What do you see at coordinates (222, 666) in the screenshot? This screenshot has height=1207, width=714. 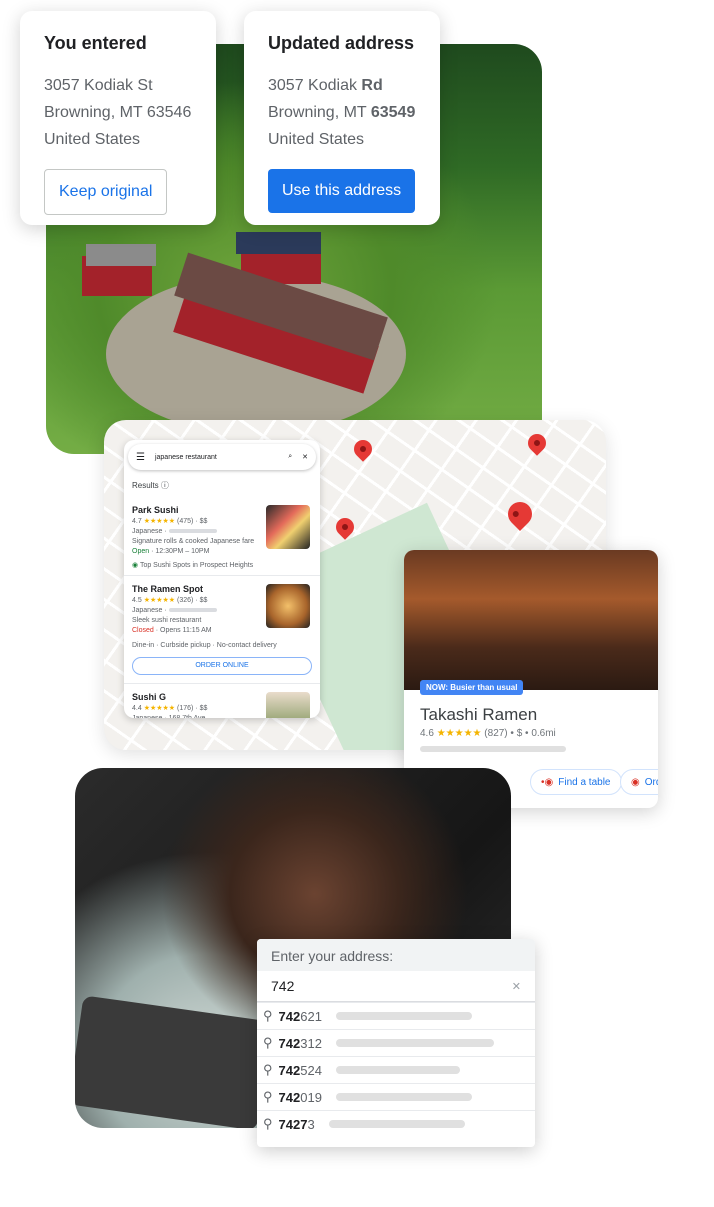 I see `order-online-button: ORDER ONLINE` at bounding box center [222, 666].